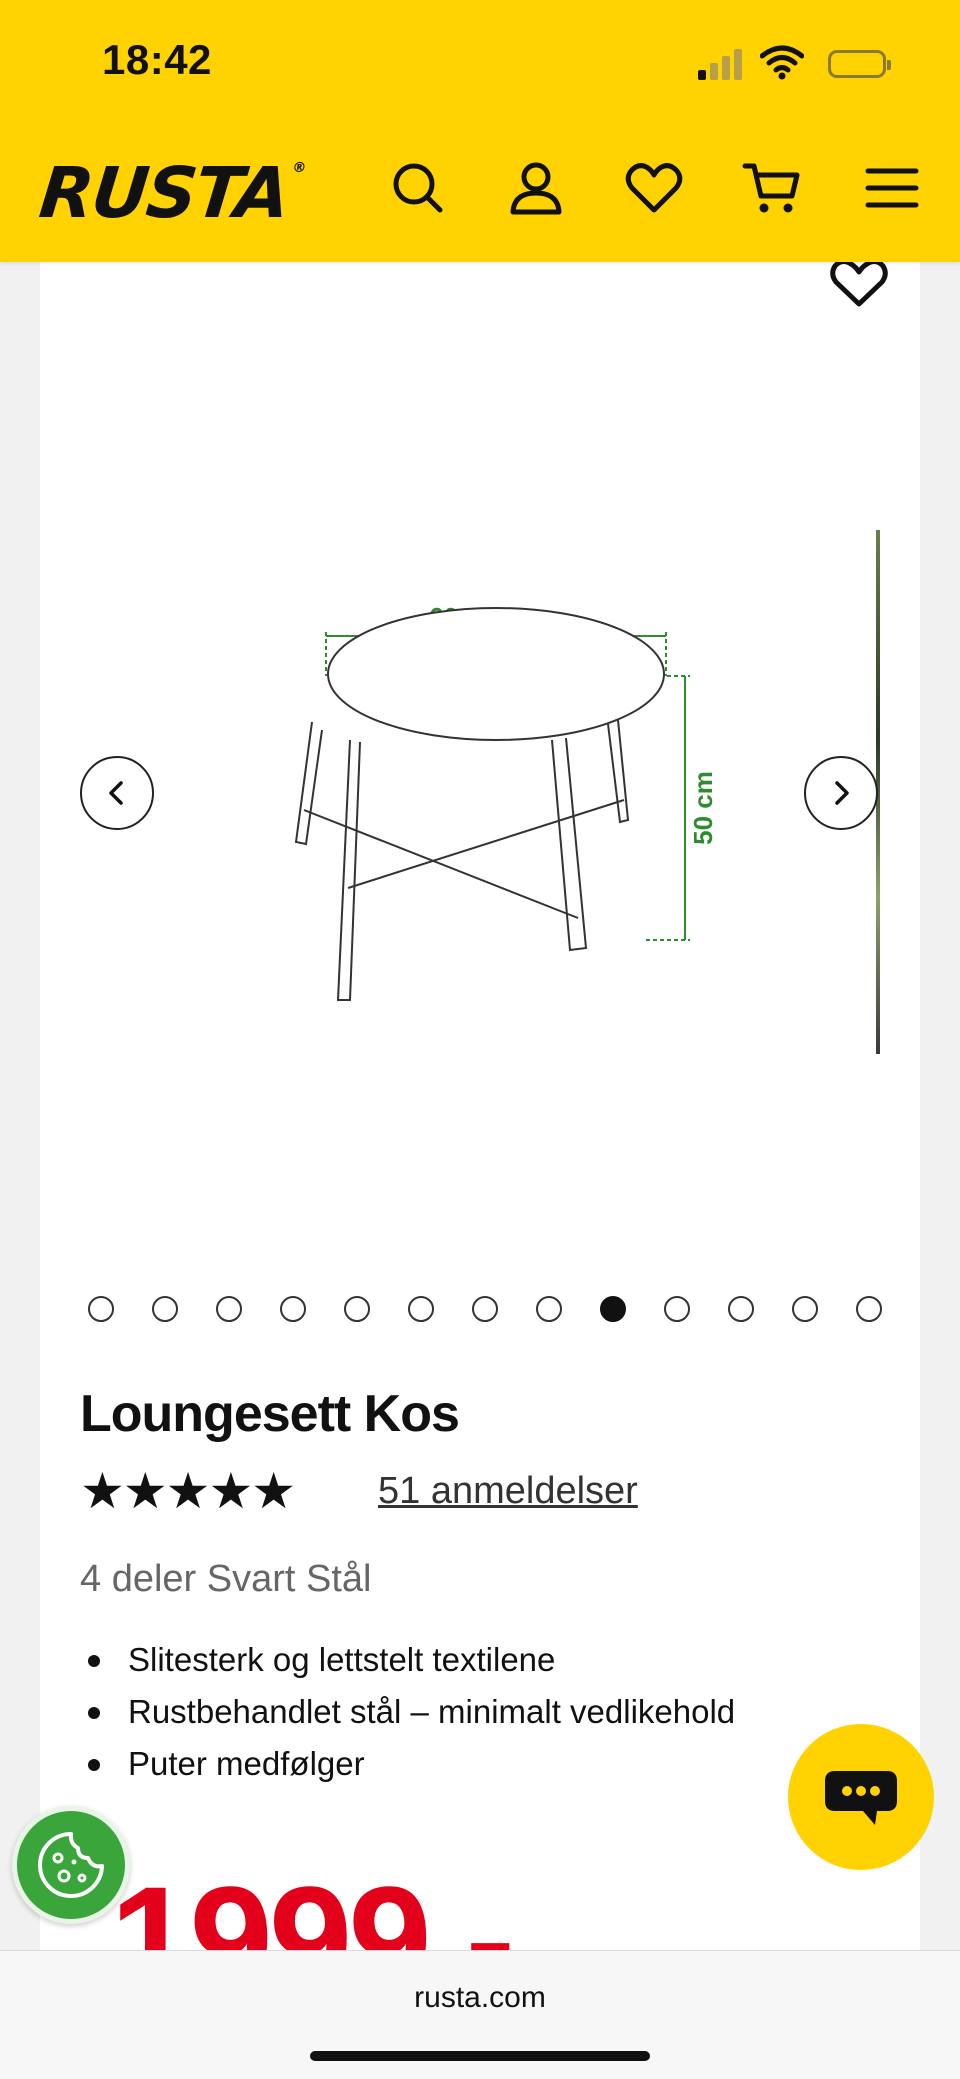  What do you see at coordinates (480, 2056) in the screenshot?
I see `home-indicator` at bounding box center [480, 2056].